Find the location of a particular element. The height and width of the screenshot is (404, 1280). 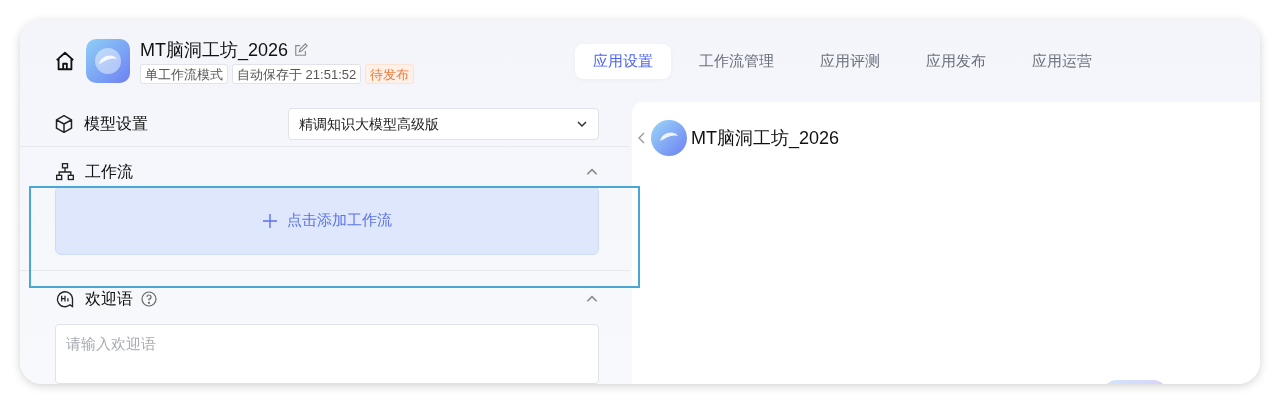

hi-bubble-icon is located at coordinates (65, 299).